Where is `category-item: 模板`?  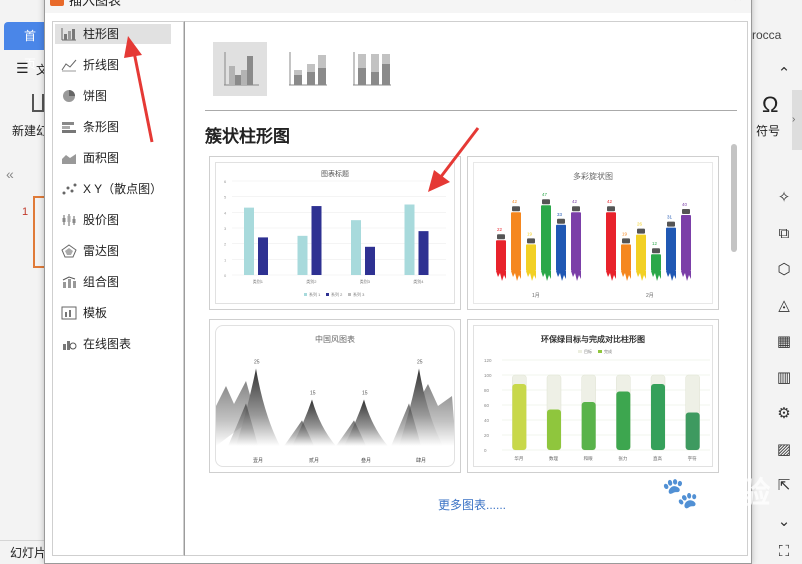
category-item: 模板 is located at coordinates (113, 313).